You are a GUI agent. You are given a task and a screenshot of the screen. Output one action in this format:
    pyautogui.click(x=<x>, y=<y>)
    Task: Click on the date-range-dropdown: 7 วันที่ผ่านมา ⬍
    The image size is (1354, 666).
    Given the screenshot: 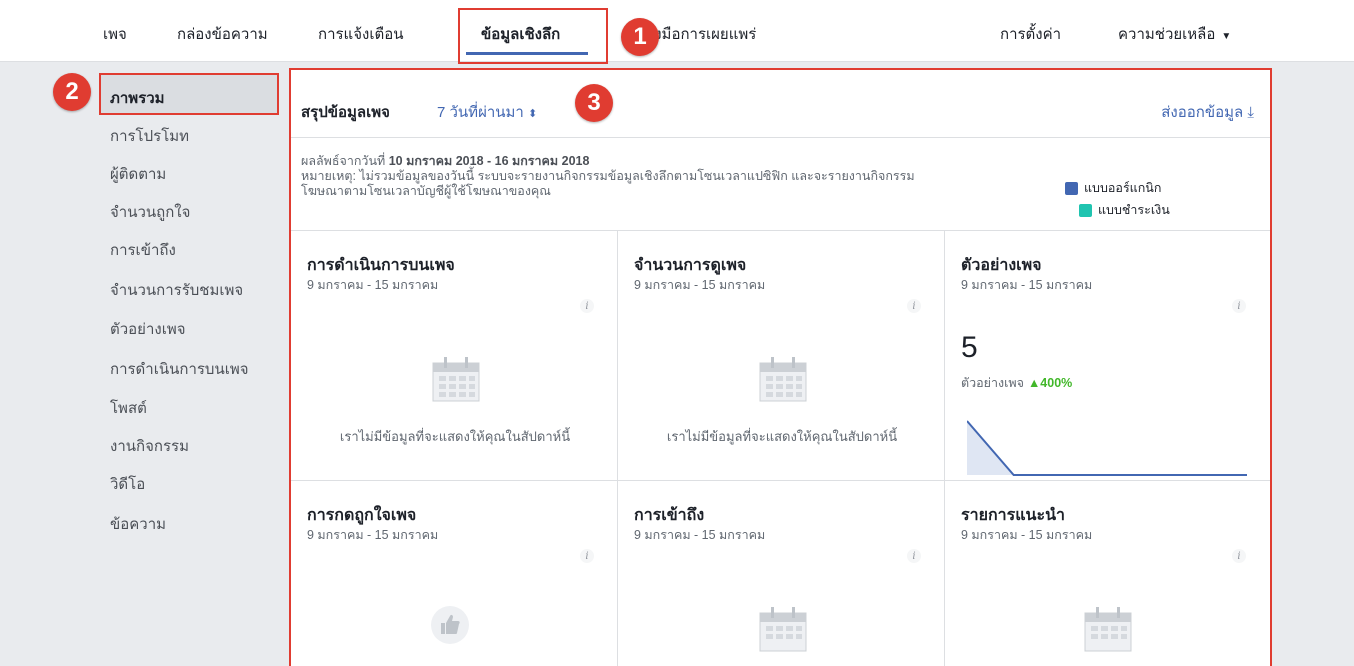 What is the action you would take?
    pyautogui.click(x=487, y=112)
    